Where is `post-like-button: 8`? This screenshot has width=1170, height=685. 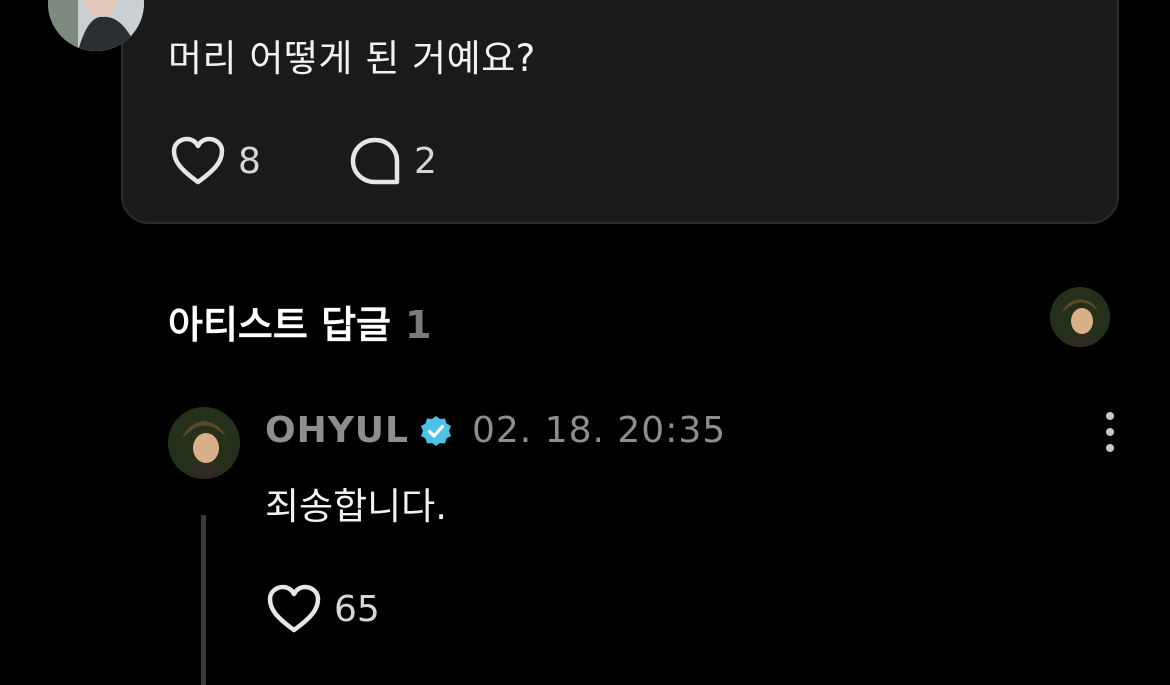
post-like-button: 8 is located at coordinates (215, 161).